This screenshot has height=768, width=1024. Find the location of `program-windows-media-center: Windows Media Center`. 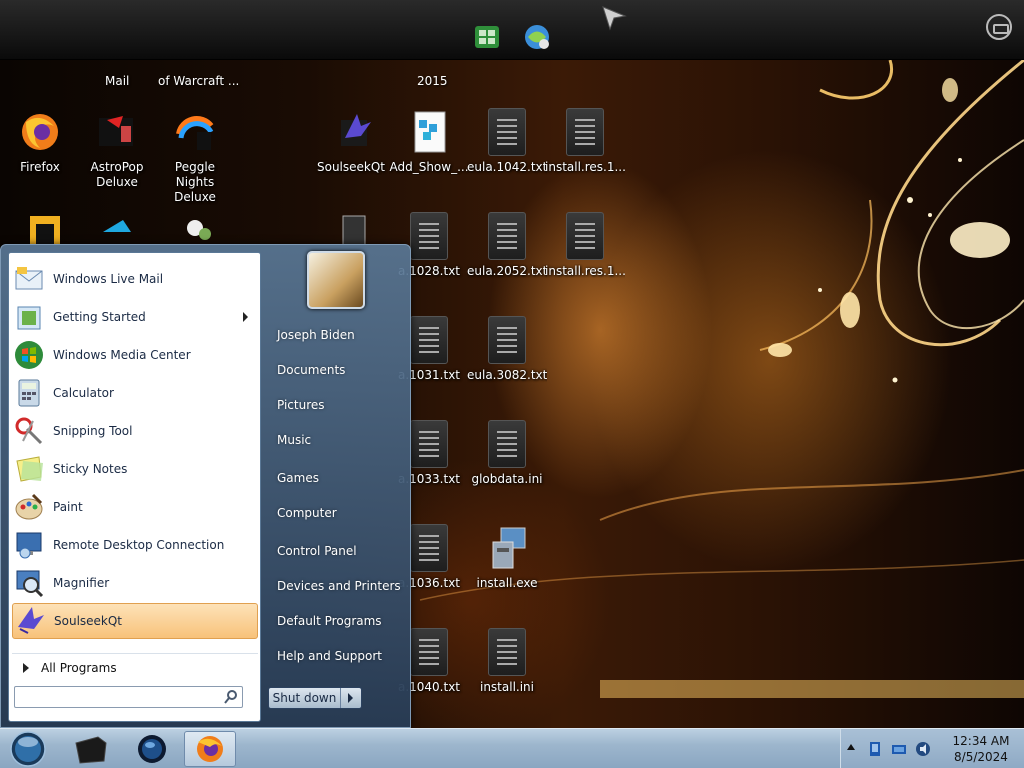

program-windows-media-center: Windows Media Center is located at coordinates (135, 355).